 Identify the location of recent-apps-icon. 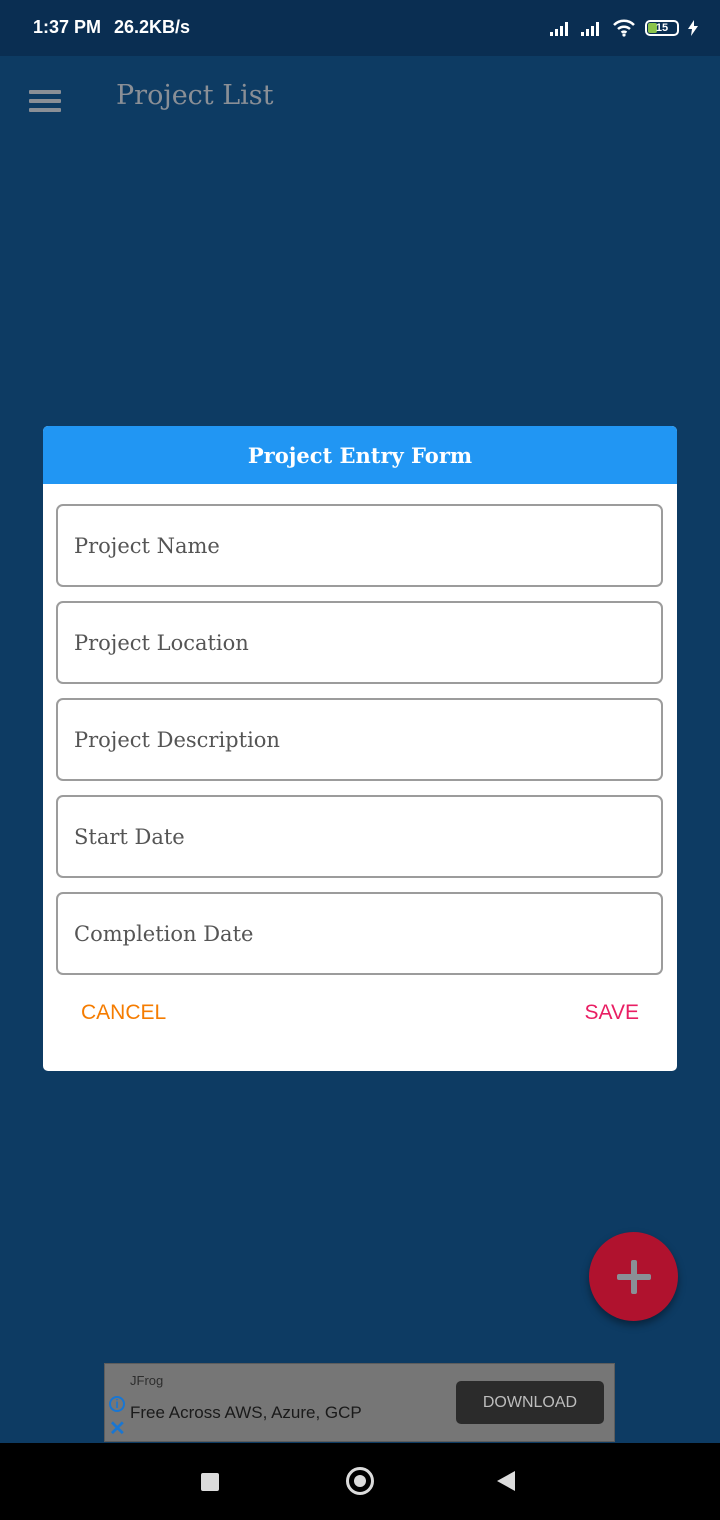
(210, 1482).